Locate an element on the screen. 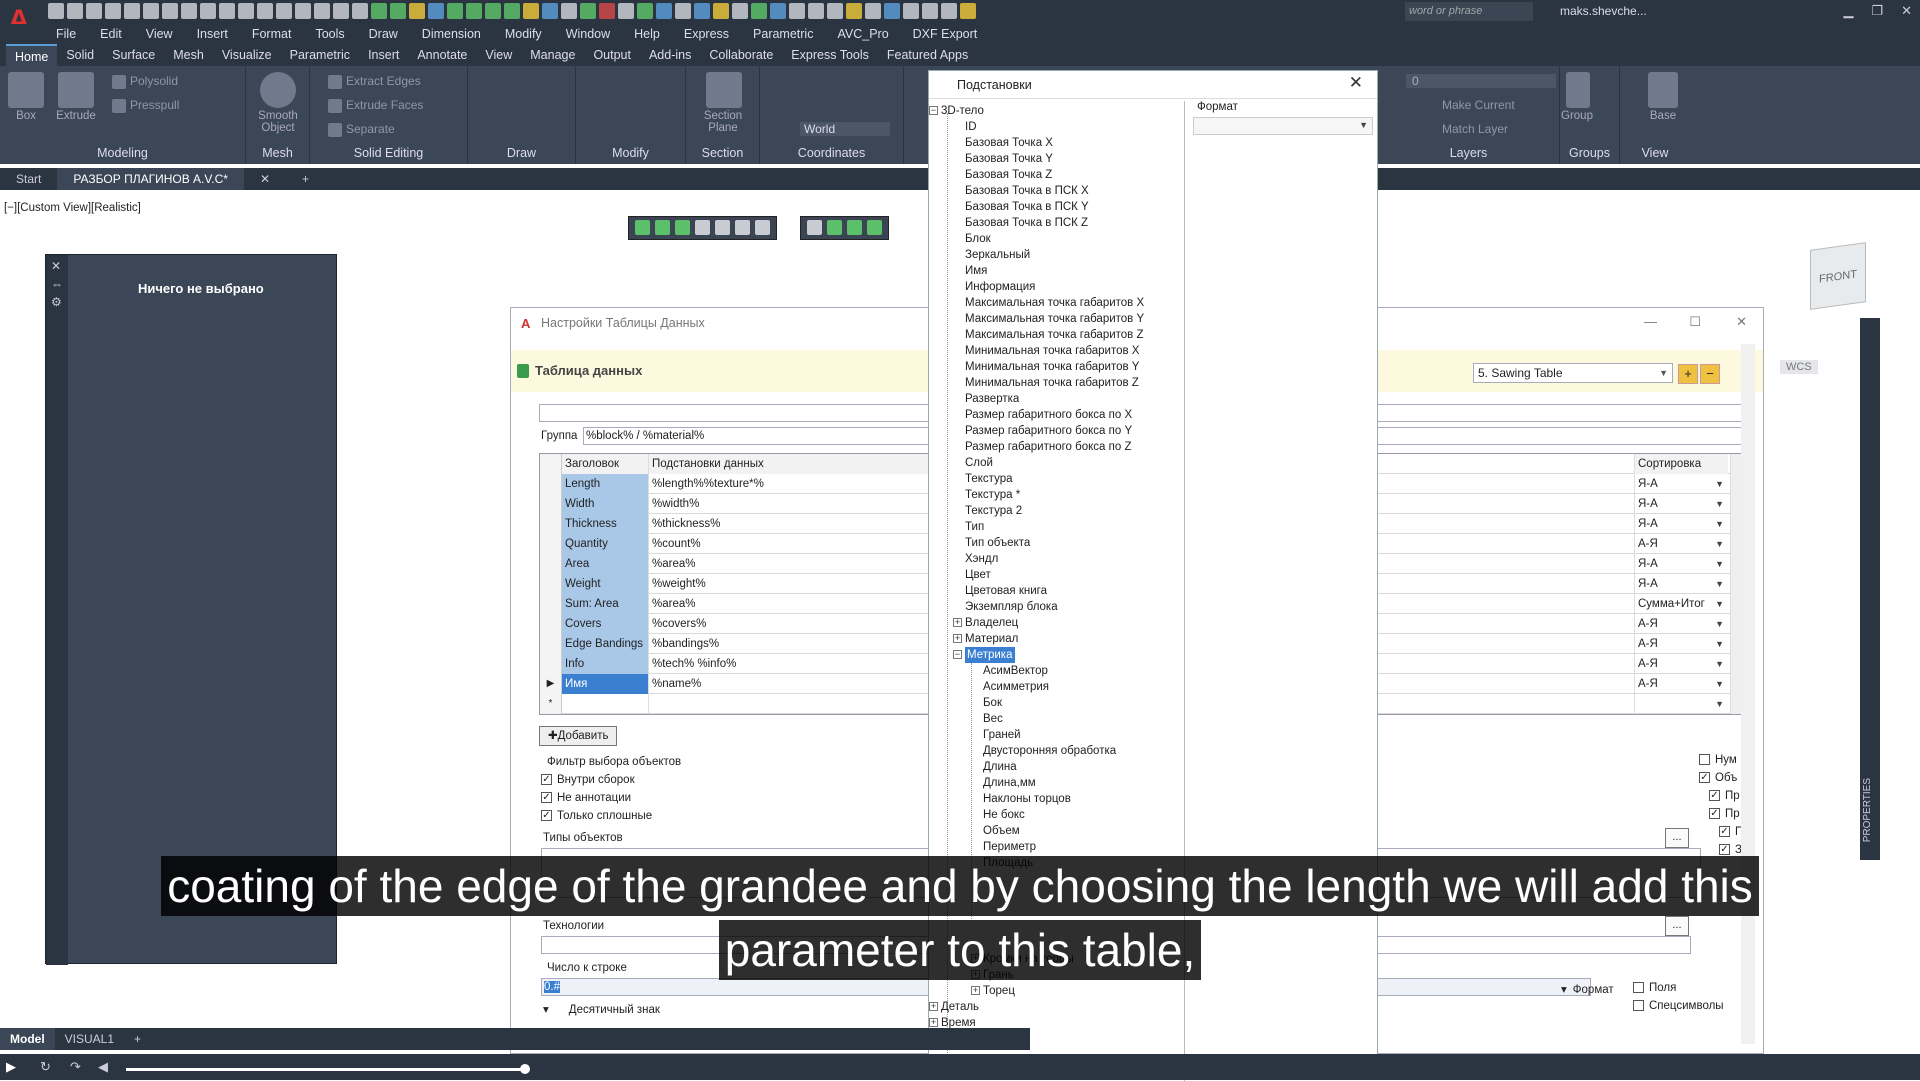 The height and width of the screenshot is (1081, 1920). row-subs-cell: %weight% is located at coordinates (808, 584).